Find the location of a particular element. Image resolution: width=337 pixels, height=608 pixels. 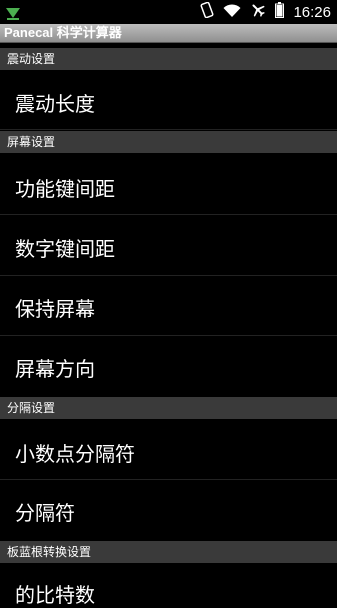

pref-item-function-key-spacing: 功能键间距 is located at coordinates (168, 184).